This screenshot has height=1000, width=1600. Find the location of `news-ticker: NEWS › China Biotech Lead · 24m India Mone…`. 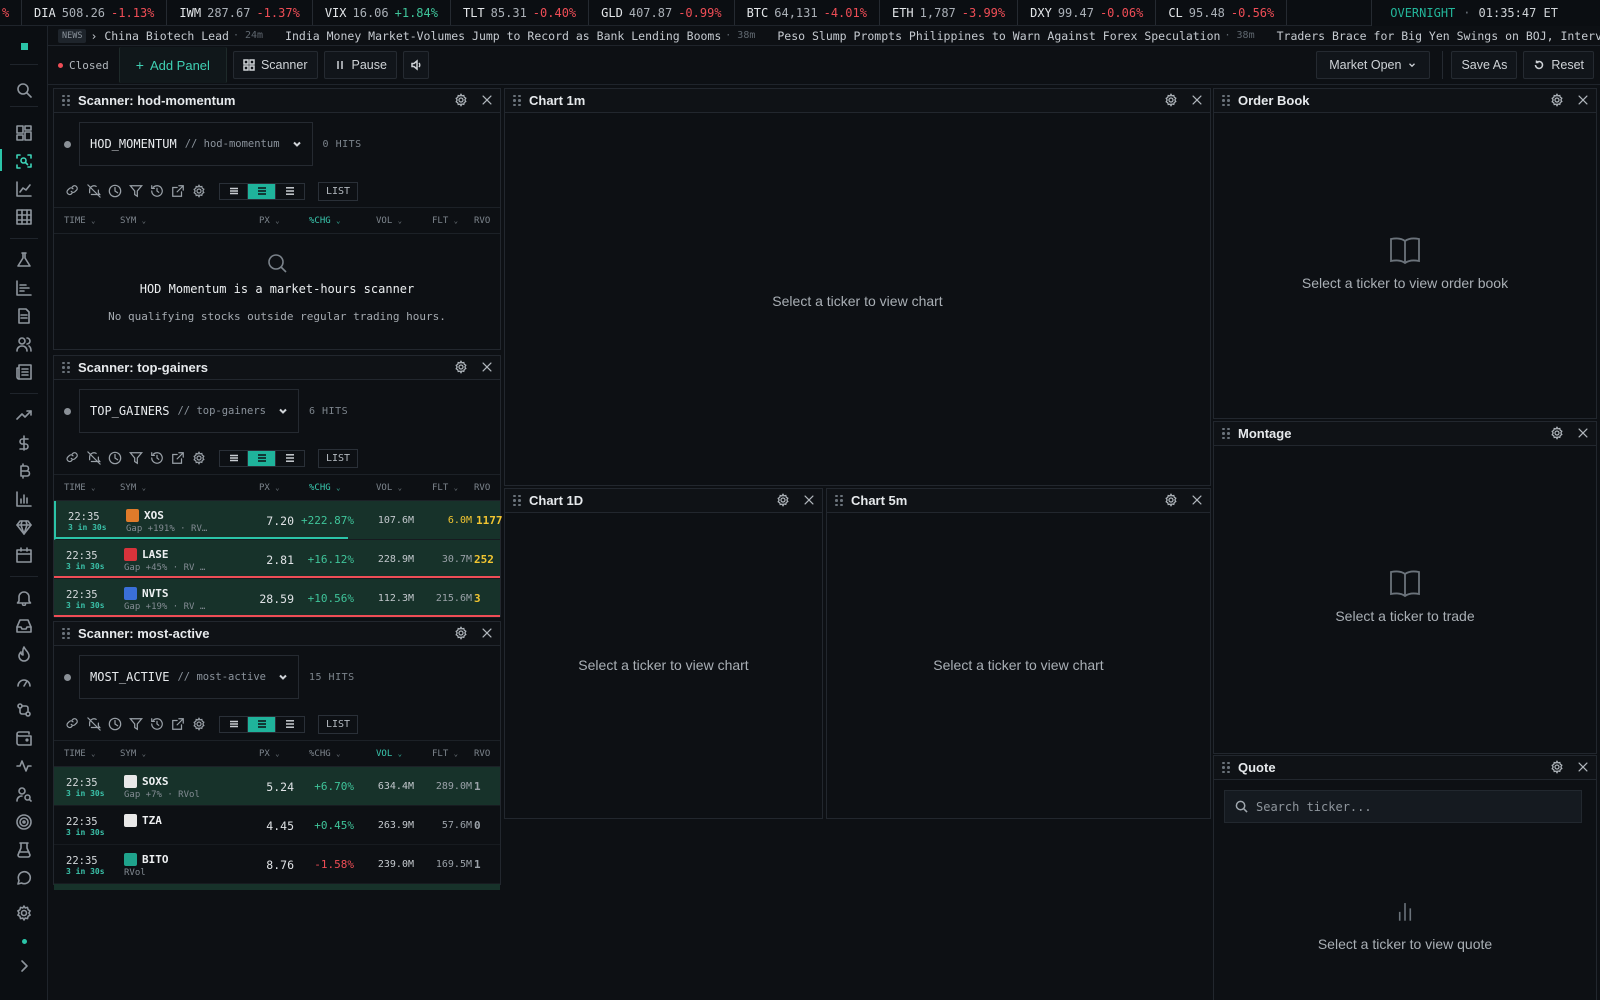

news-ticker: NEWS › China Biotech Lead · 24m India Mone… is located at coordinates (824, 36).